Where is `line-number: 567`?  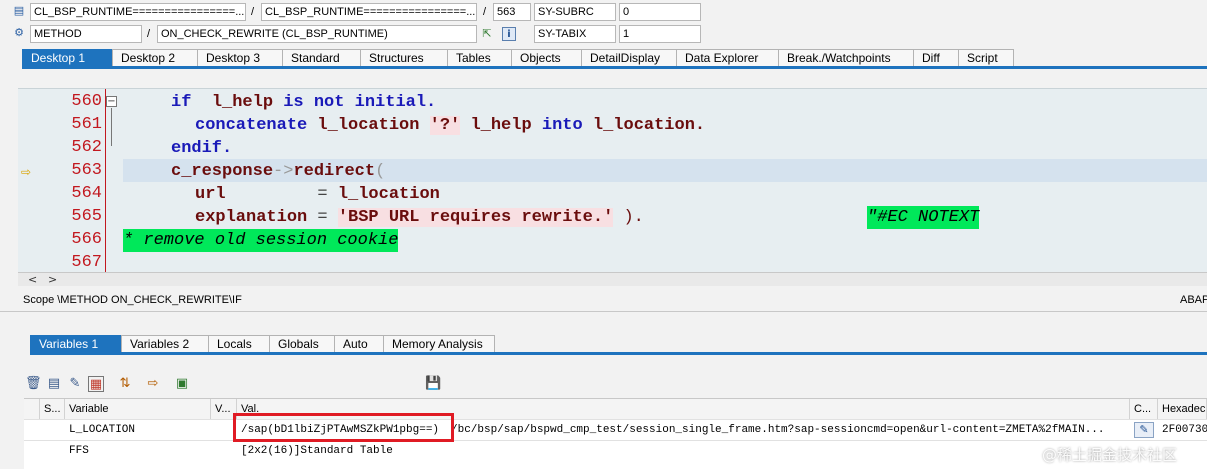 line-number: 567 is located at coordinates (86, 262).